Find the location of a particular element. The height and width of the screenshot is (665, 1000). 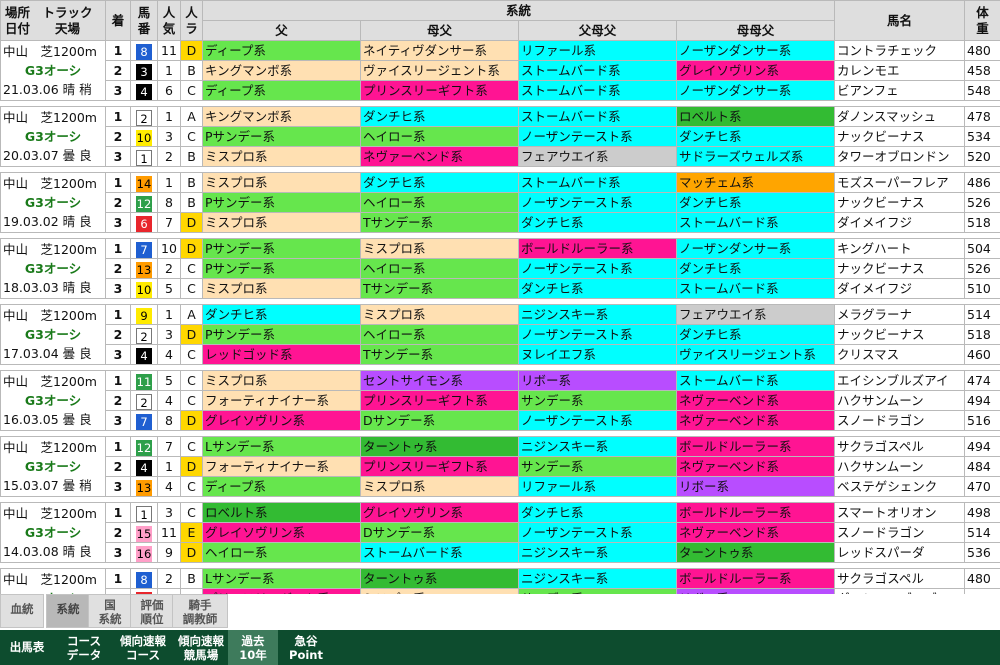

nav-item-2: 傾向速報 コース is located at coordinates (143, 647).